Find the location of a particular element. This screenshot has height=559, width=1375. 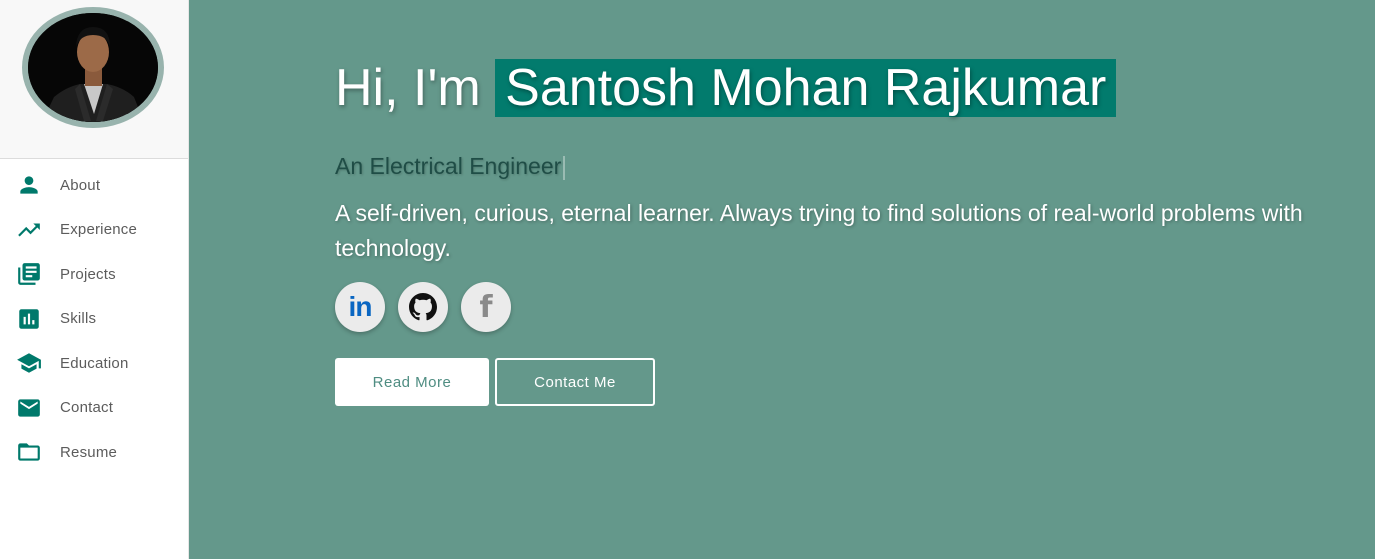

linkedin-link: in is located at coordinates (360, 307).